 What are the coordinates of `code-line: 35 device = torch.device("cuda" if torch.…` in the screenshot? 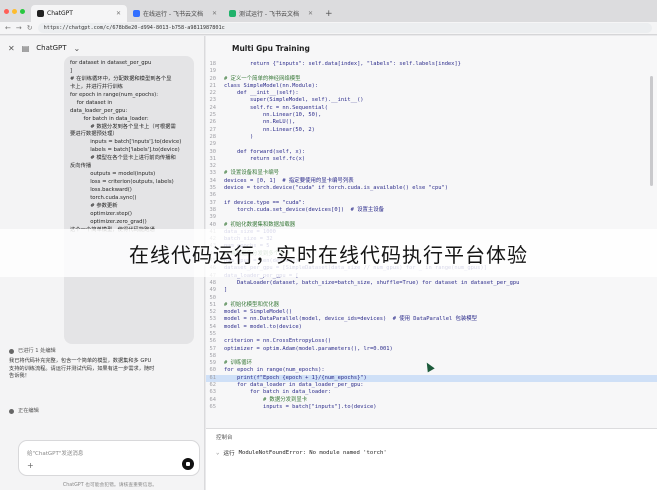 It's located at (431, 188).